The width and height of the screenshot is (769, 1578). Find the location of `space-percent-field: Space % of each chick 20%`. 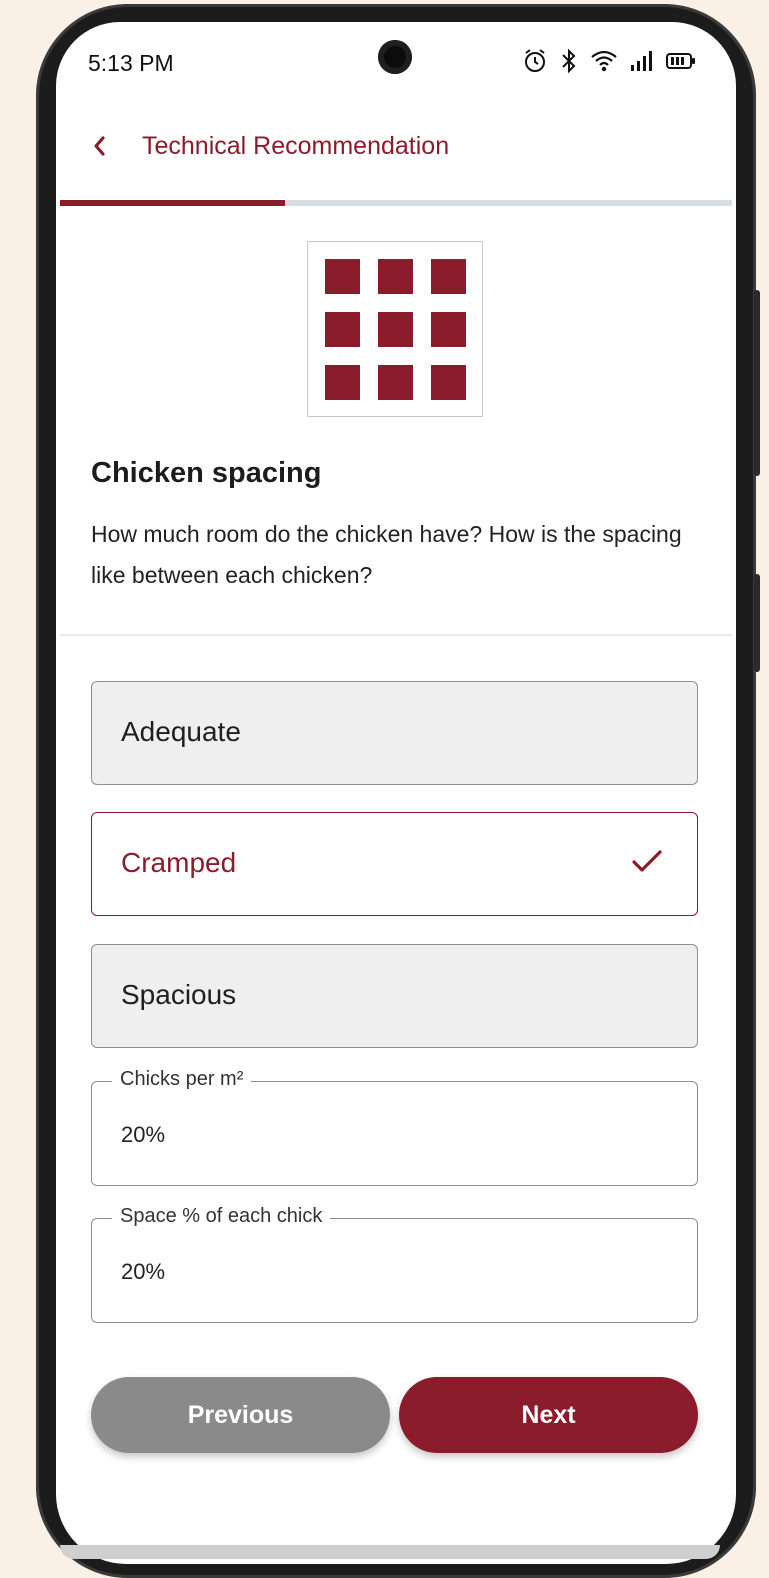

space-percent-field: Space % of each chick 20% is located at coordinates (394, 1264).